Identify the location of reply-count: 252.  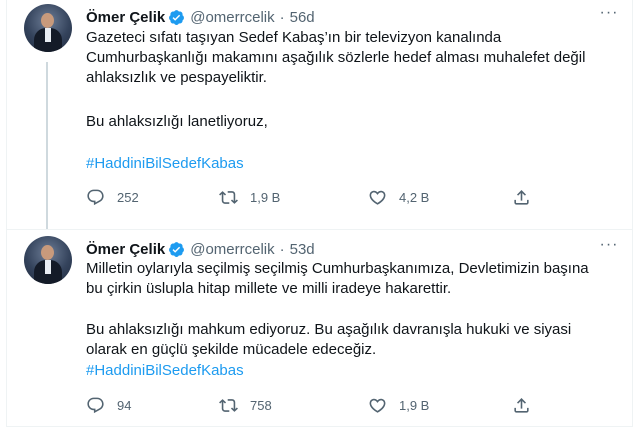
(128, 197).